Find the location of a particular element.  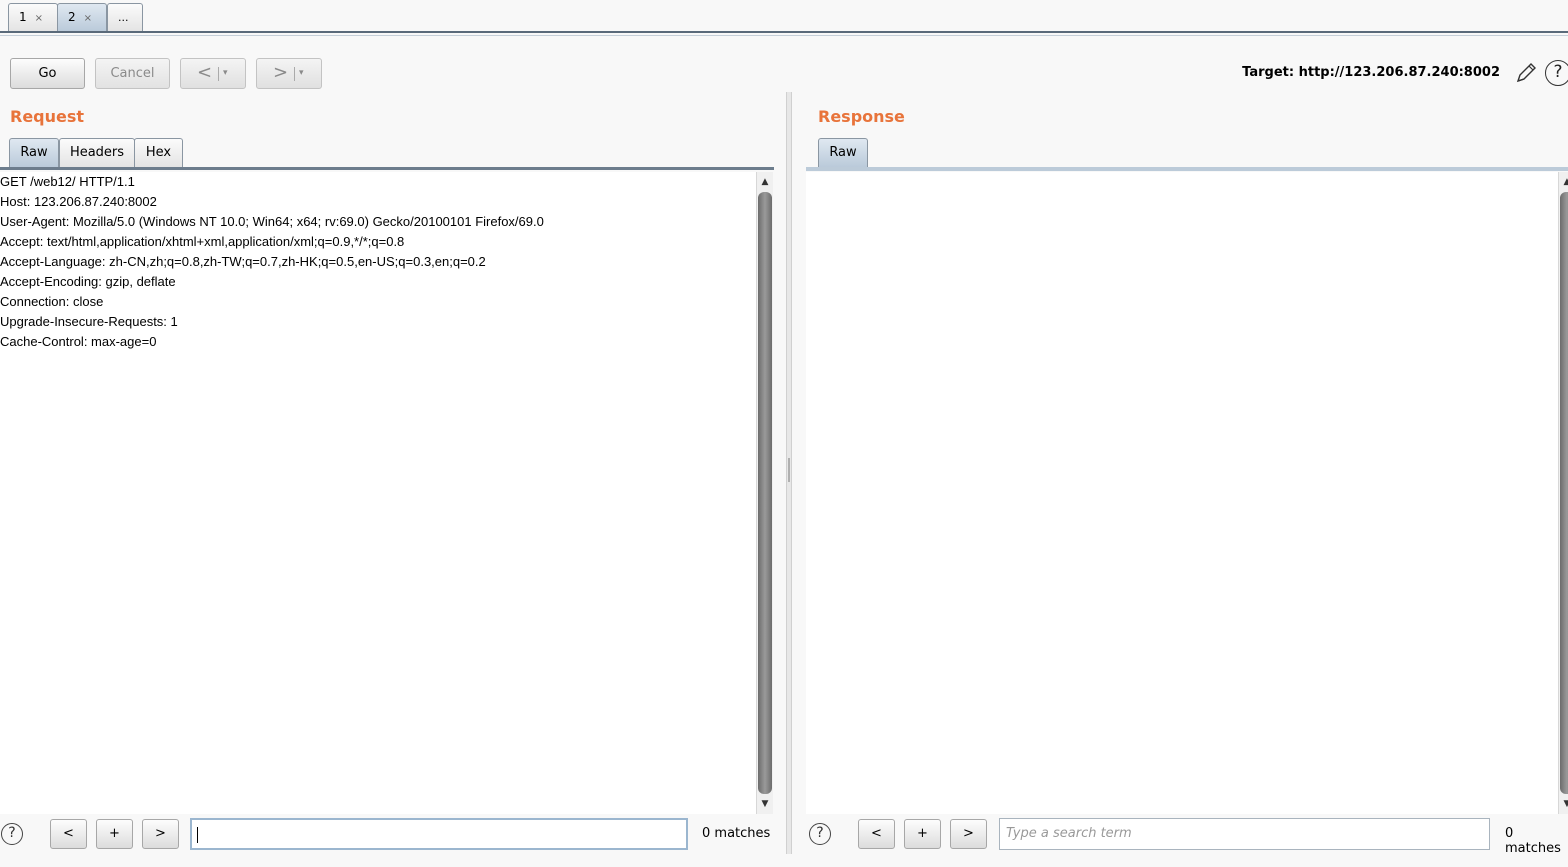

request-match-count: 0 matches is located at coordinates (736, 833).